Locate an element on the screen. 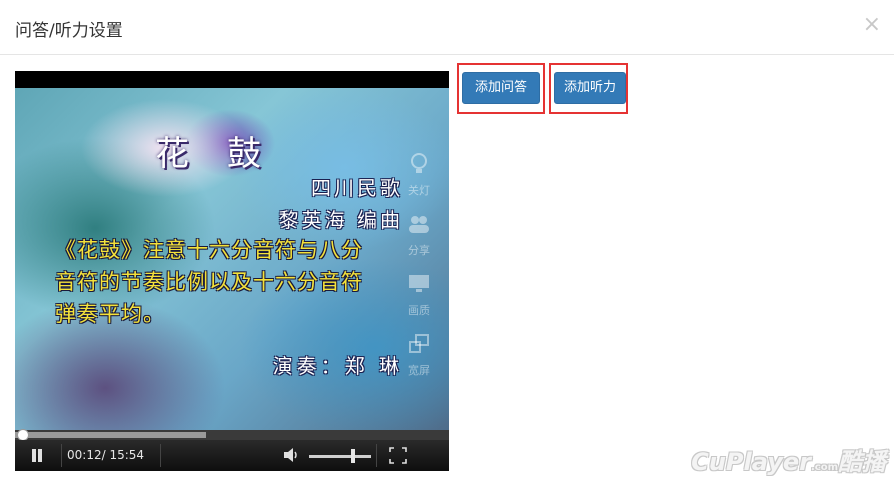 The height and width of the screenshot is (485, 894). add-qa-button: 添加问答 is located at coordinates (501, 88).